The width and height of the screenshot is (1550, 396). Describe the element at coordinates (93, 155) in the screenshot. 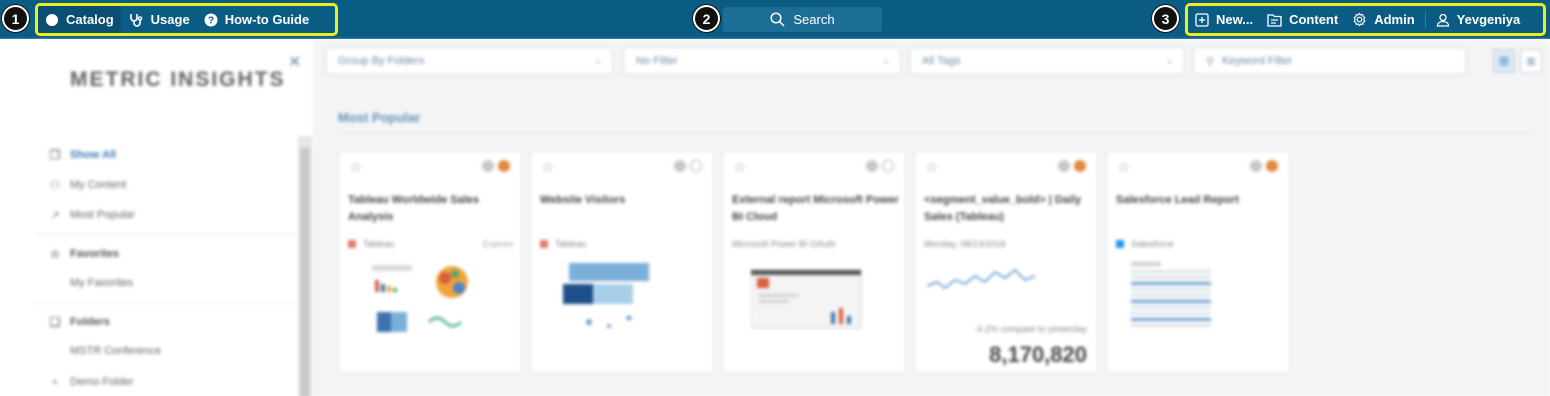

I see `sidebar-item-label: Show All` at that location.